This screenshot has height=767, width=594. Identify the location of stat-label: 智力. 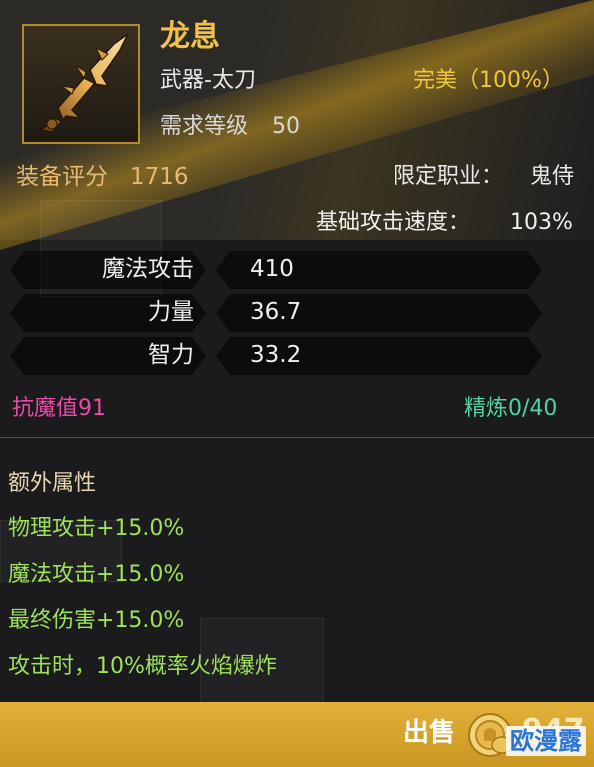
(171, 355).